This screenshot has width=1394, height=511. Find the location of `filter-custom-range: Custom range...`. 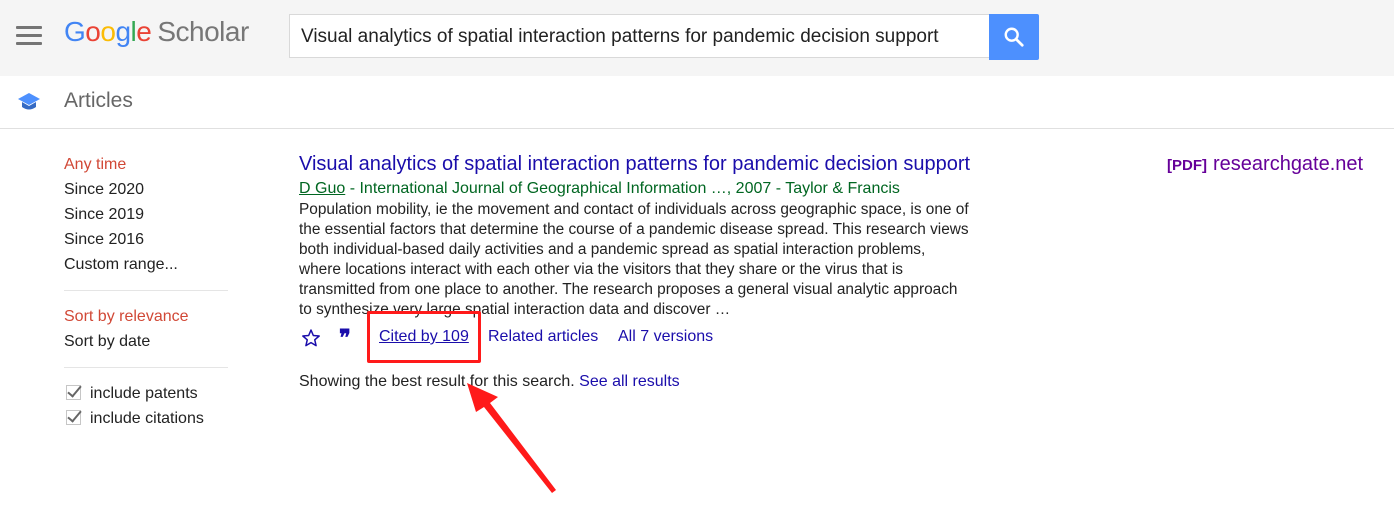

filter-custom-range: Custom range... is located at coordinates (146, 264).